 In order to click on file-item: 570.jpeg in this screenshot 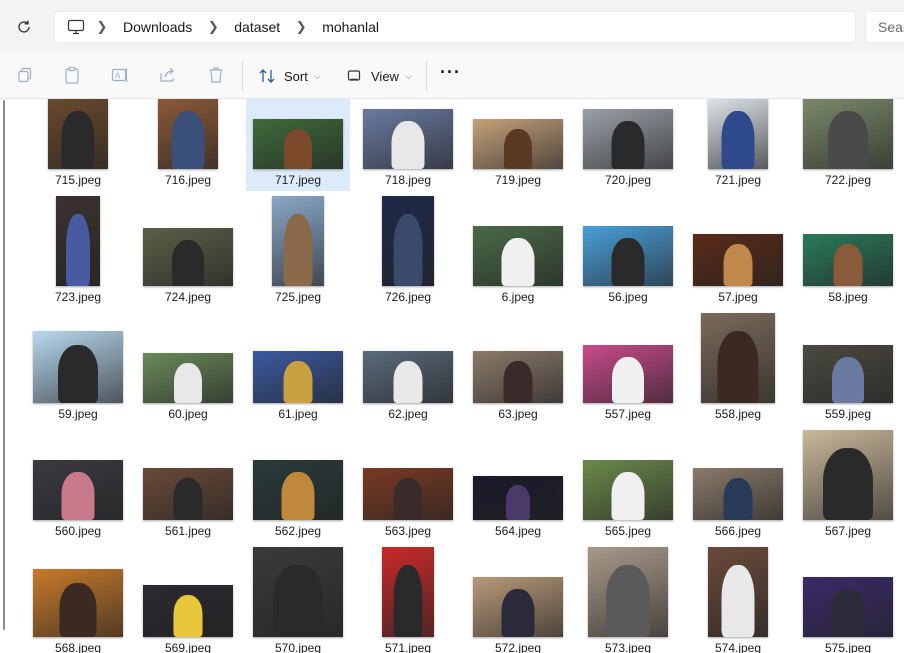, I will do `click(298, 600)`.